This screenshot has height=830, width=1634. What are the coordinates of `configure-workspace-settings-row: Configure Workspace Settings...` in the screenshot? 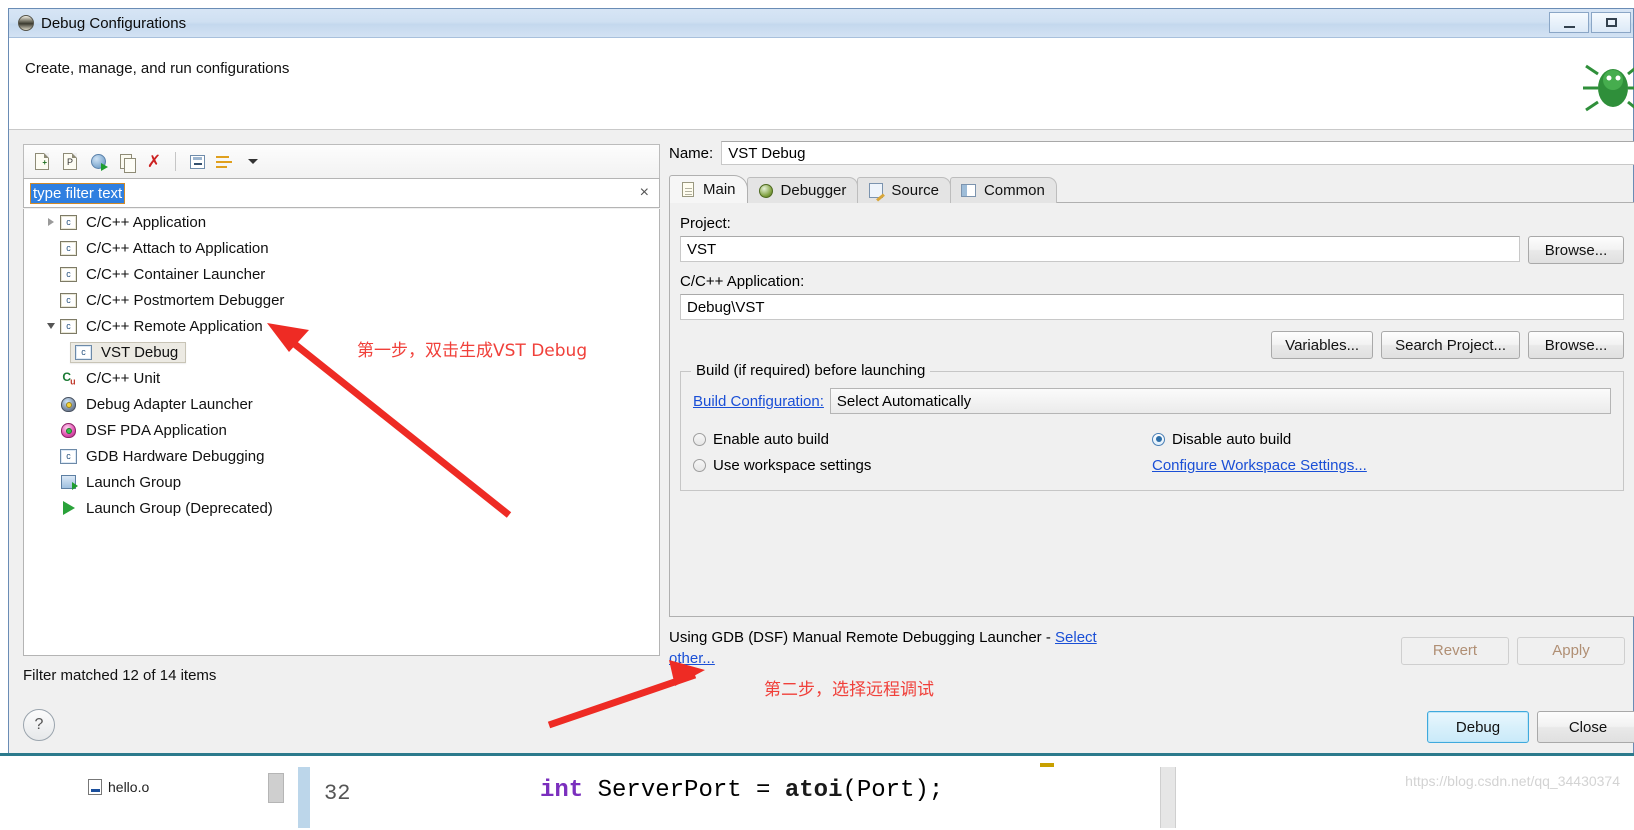 It's located at (1381, 465).